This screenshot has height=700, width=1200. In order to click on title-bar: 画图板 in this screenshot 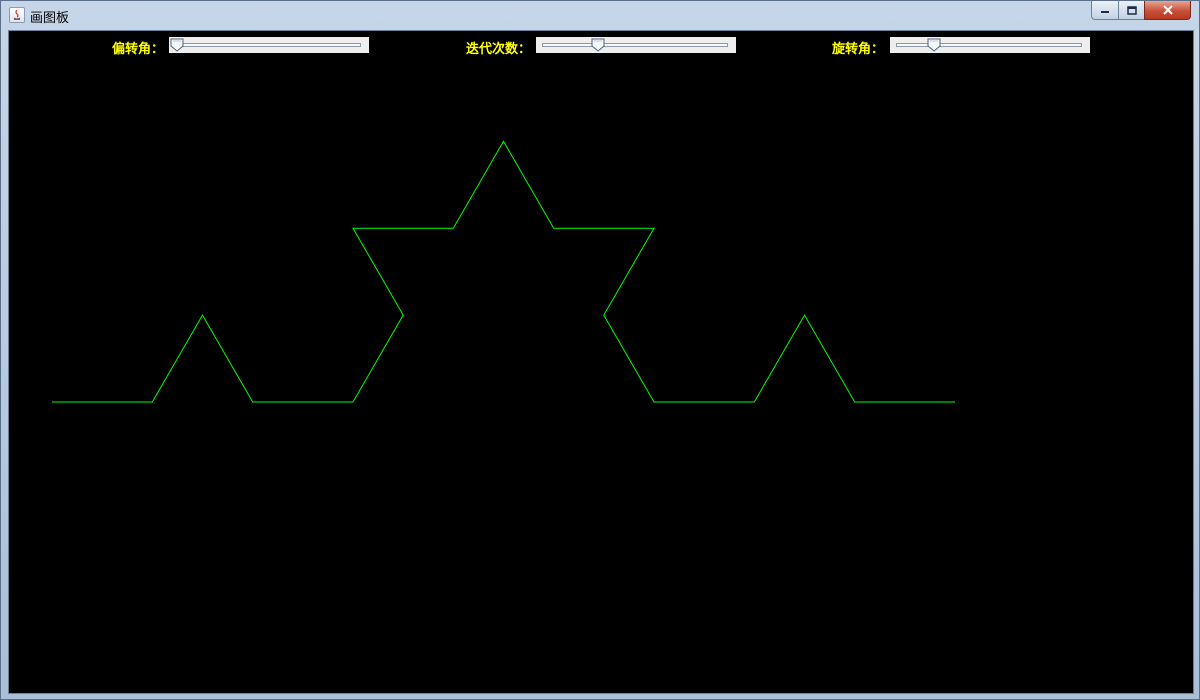, I will do `click(600, 15)`.